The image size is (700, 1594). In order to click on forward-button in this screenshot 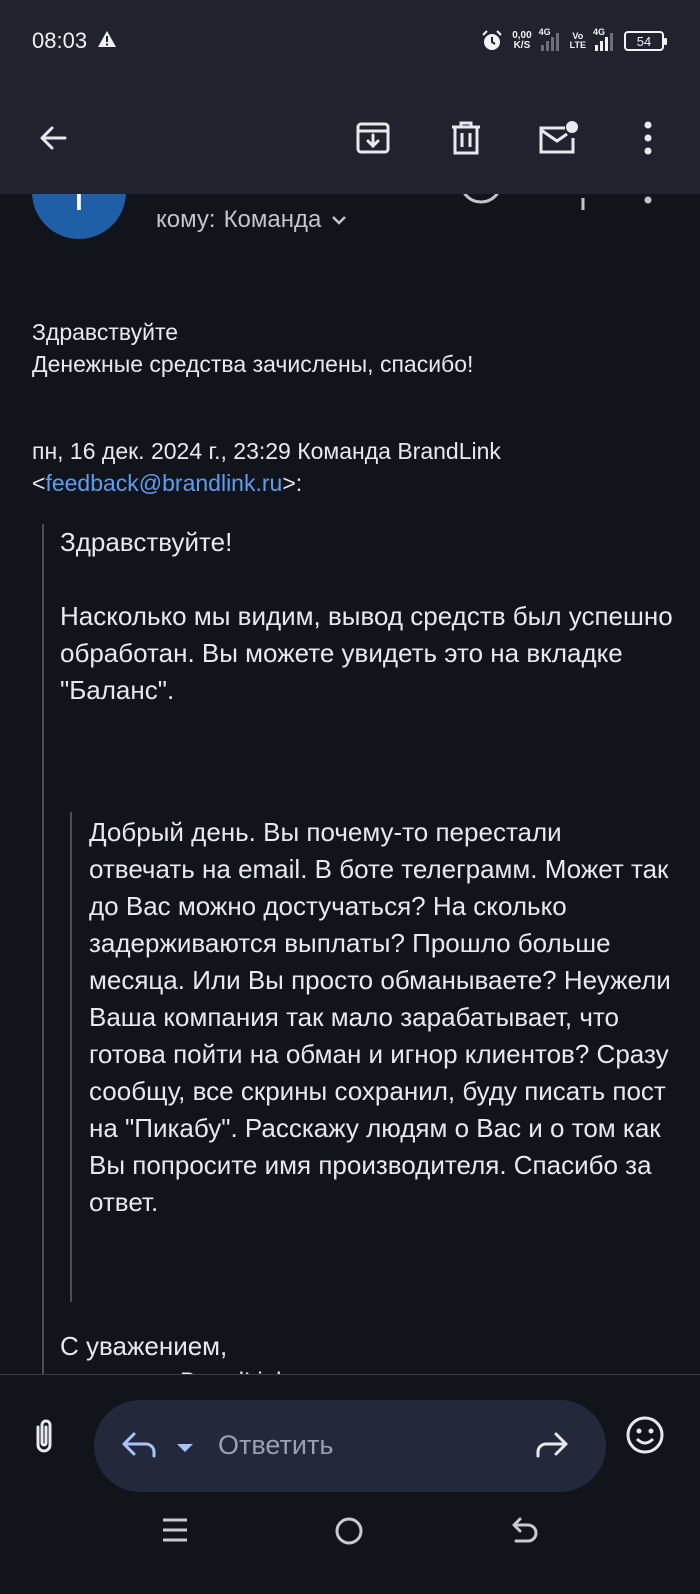, I will do `click(552, 1447)`.